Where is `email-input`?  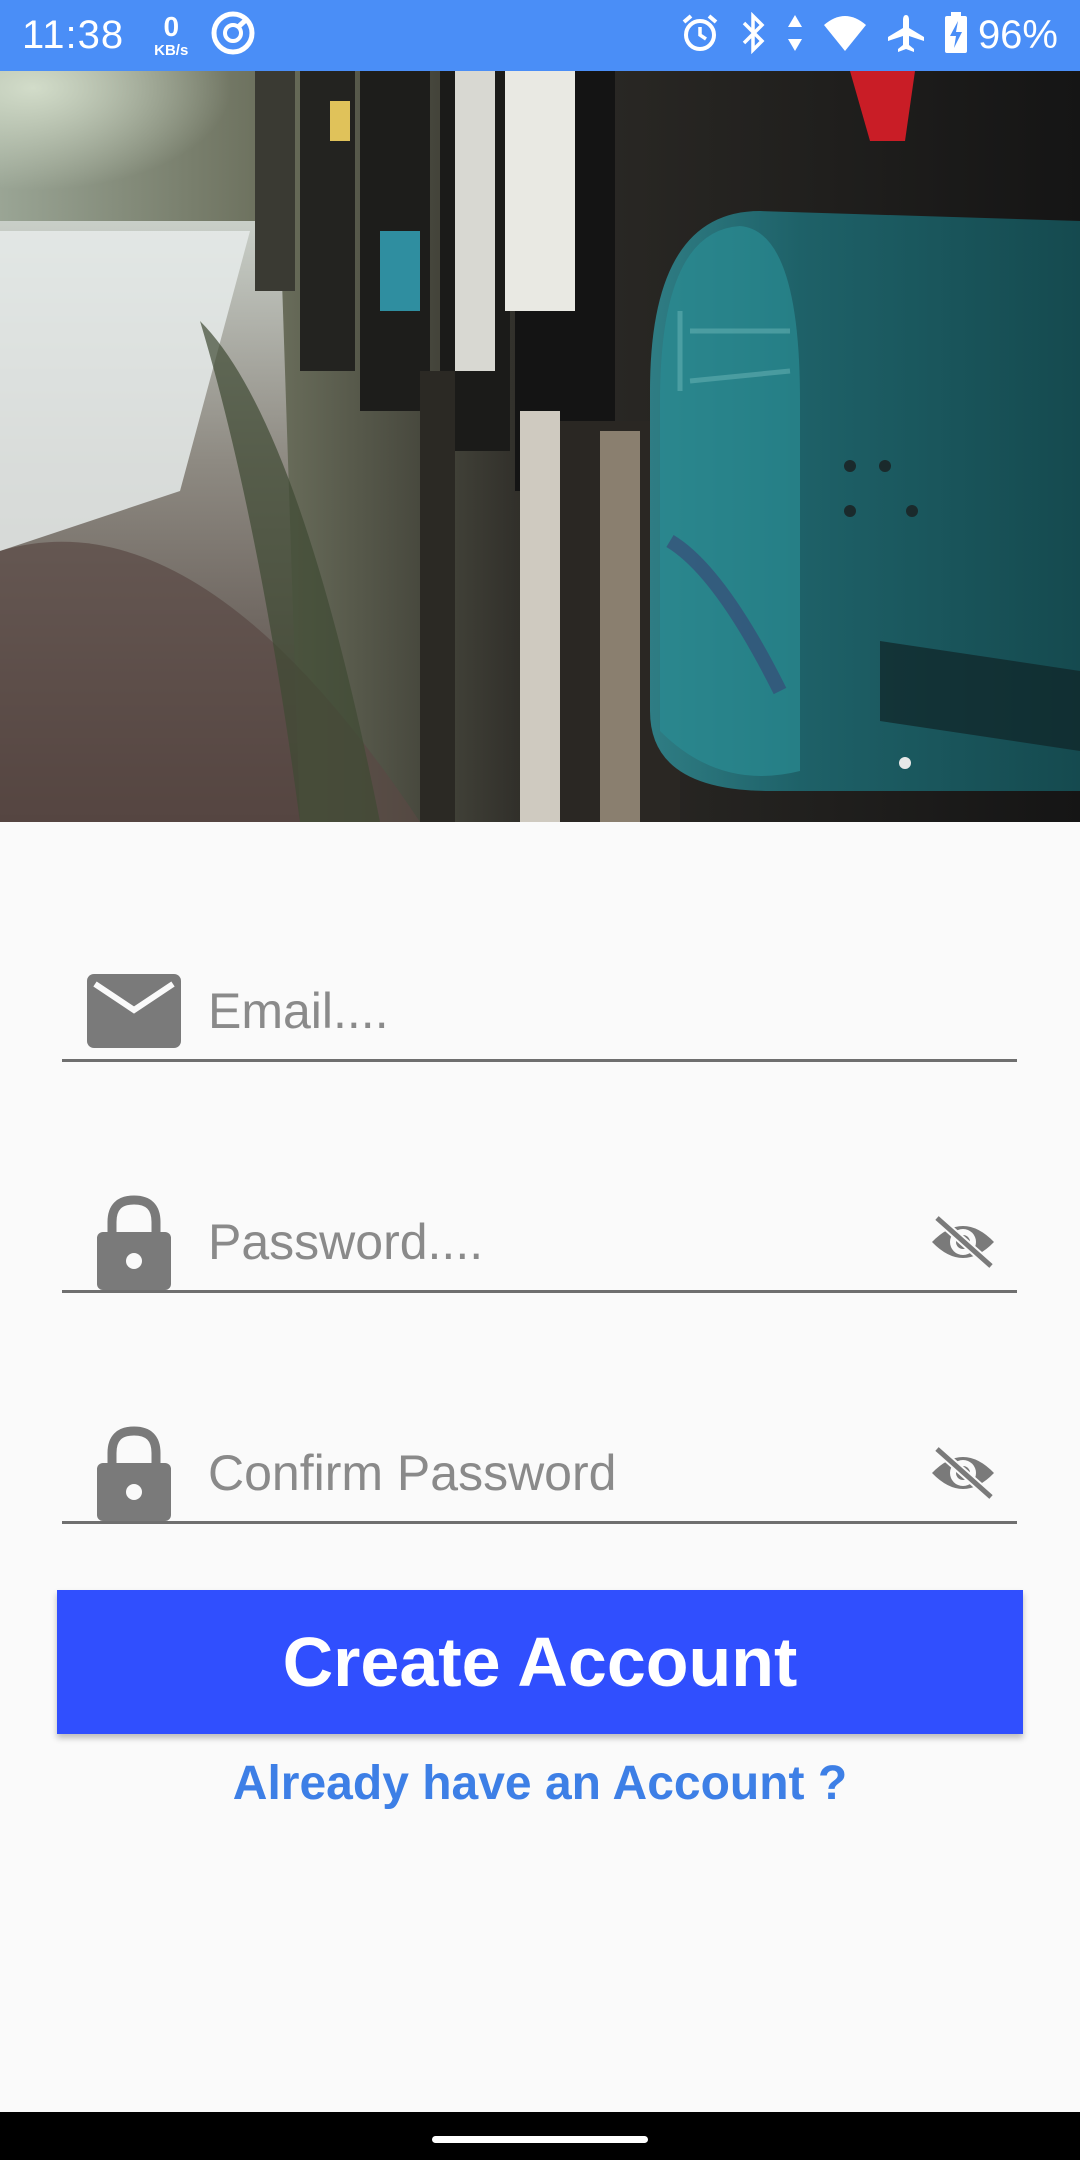 email-input is located at coordinates (600, 1010).